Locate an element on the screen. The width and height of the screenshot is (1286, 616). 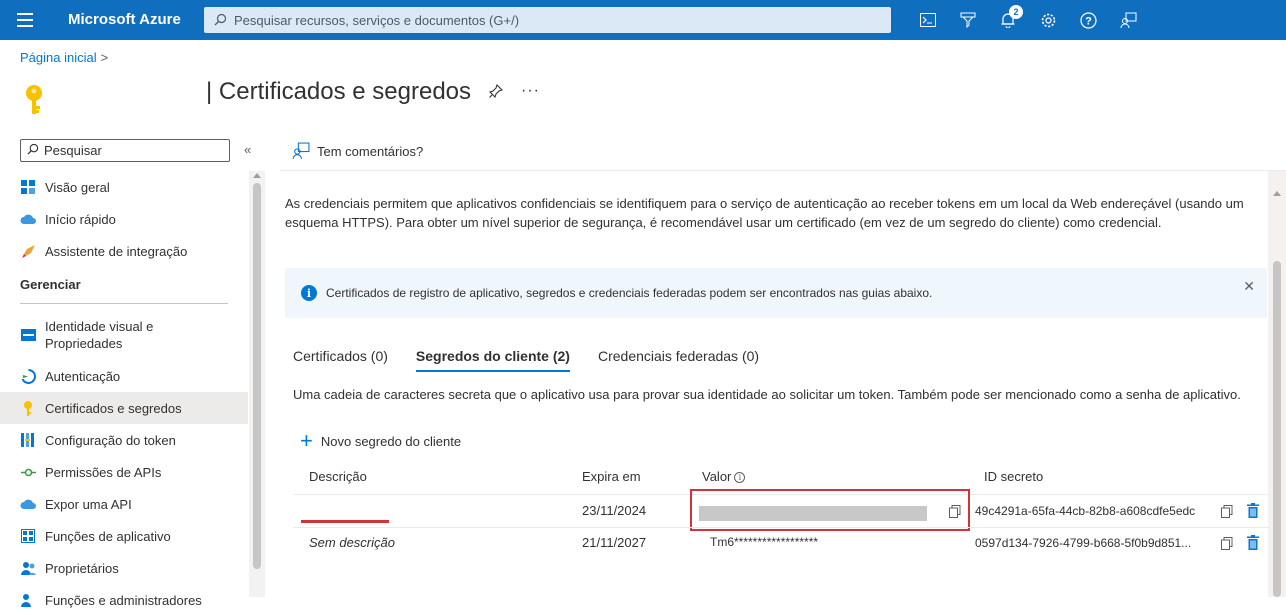
cloud-api-icon is located at coordinates (28, 504).